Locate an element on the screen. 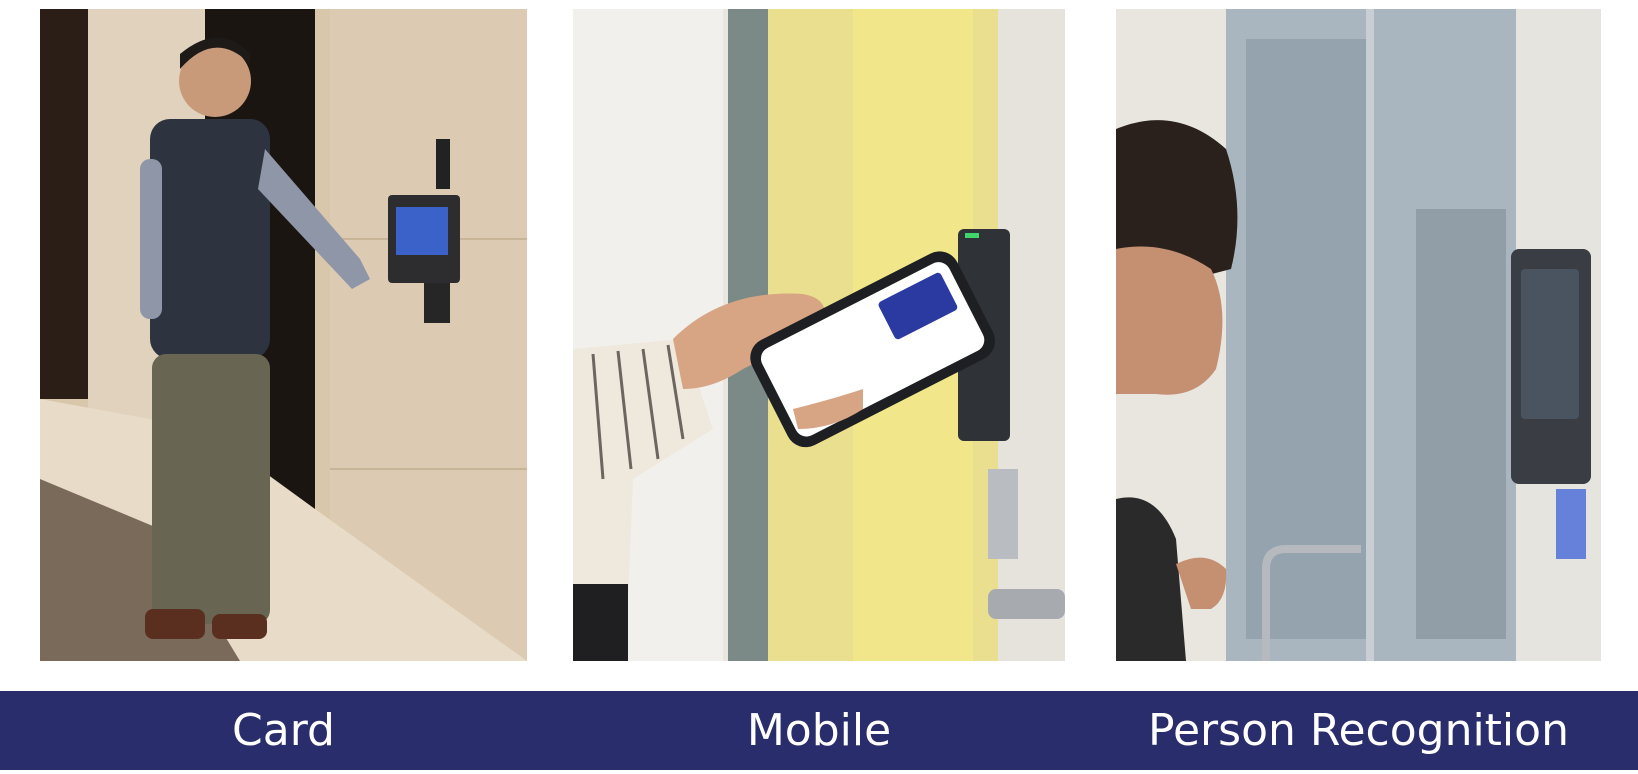  caption-mobile: Mobile is located at coordinates (819, 730).